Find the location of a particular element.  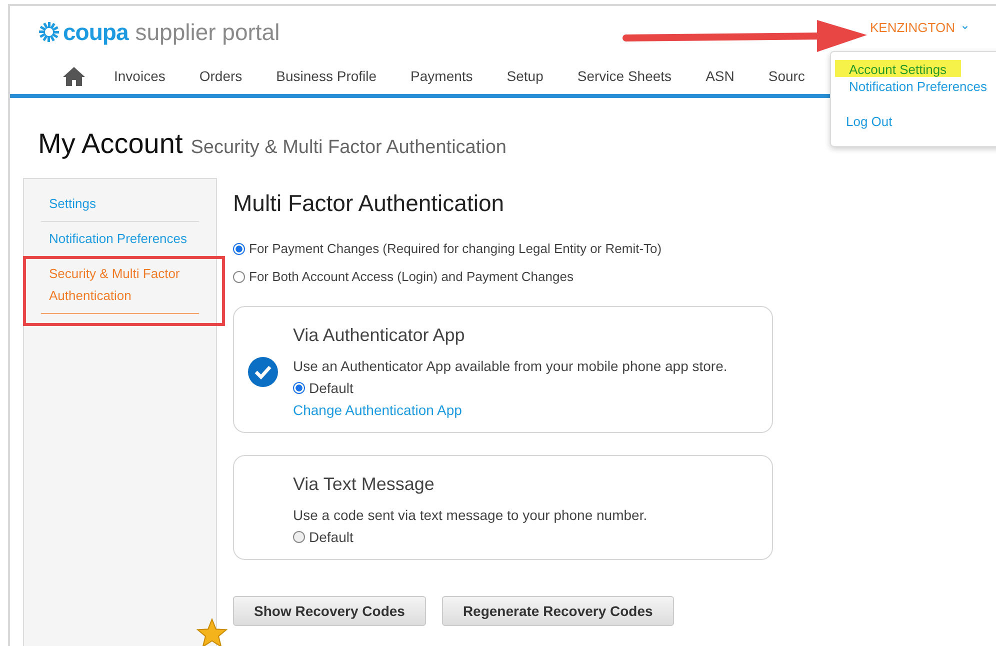

home-icon is located at coordinates (74, 76).